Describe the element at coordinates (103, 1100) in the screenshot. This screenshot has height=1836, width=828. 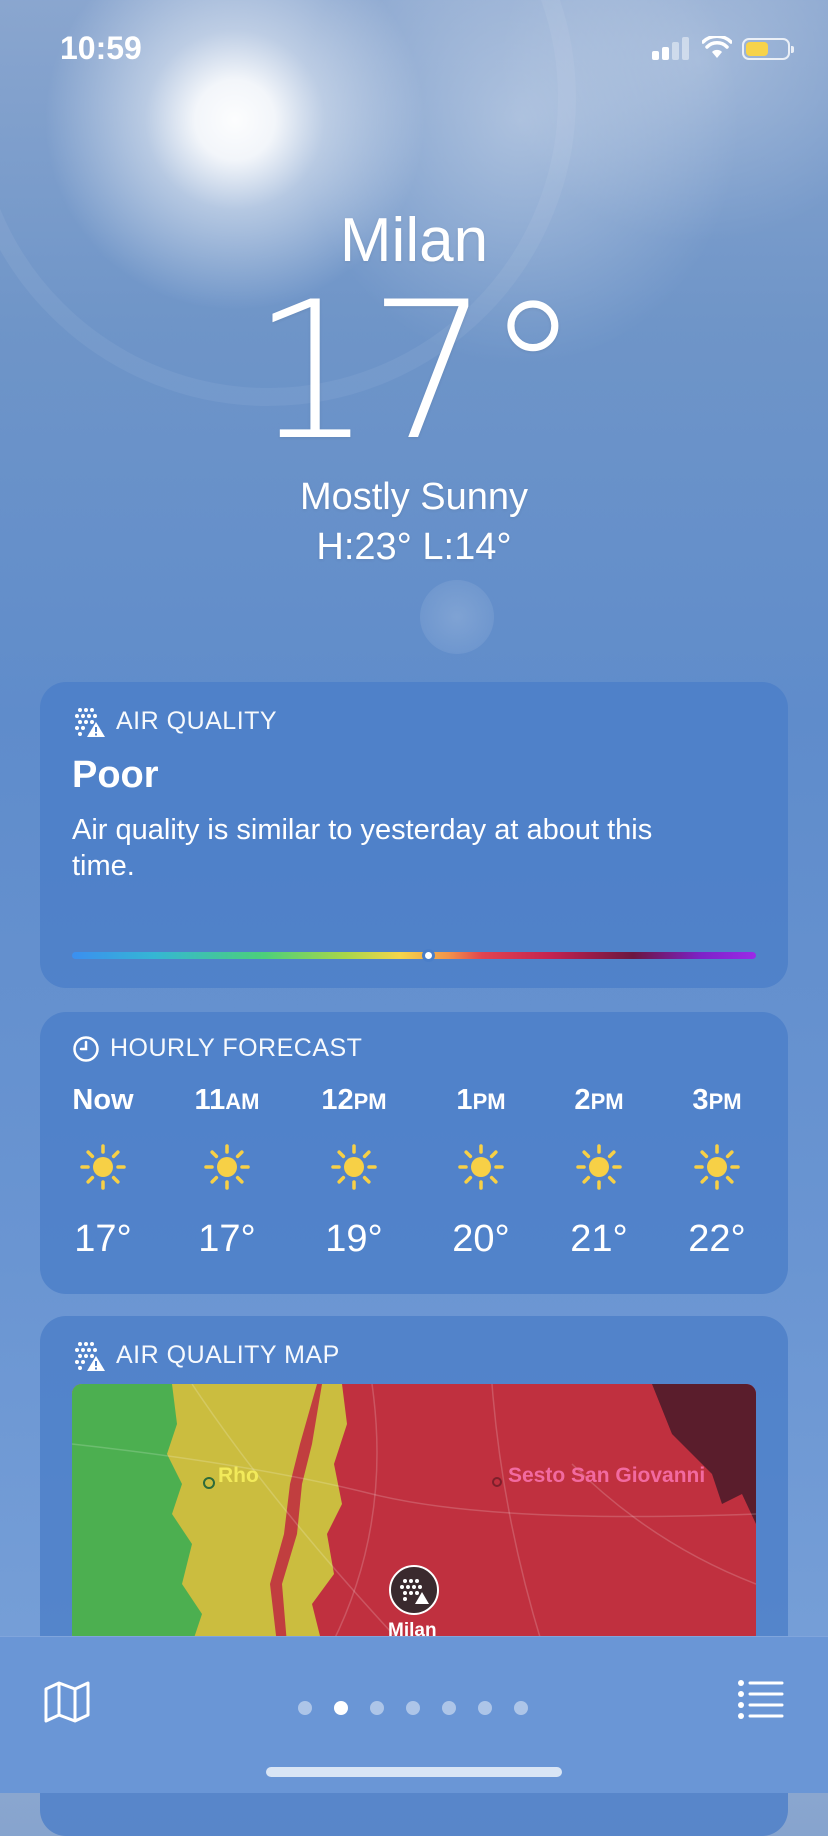
I see `hour-label: Now` at that location.